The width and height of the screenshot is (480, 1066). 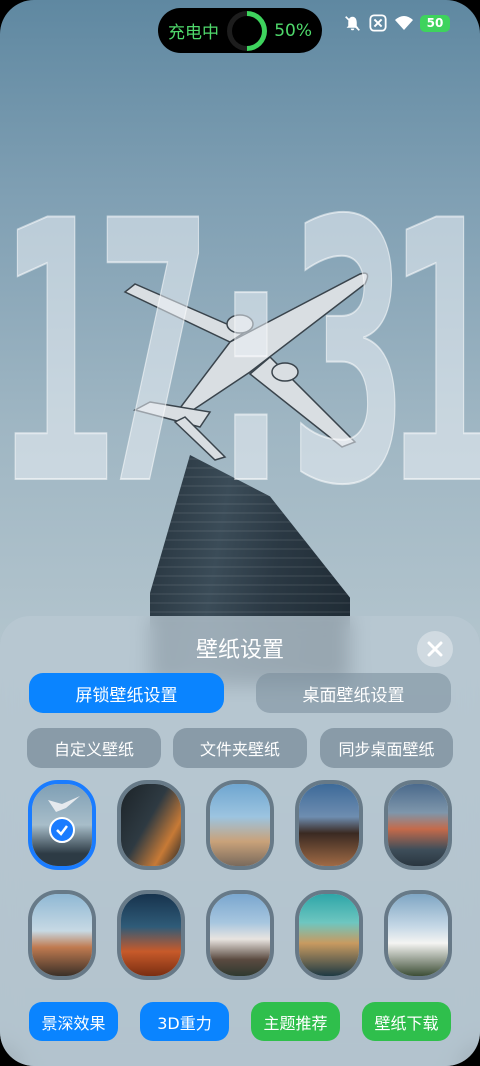 I want to click on tab-lockscreen-wallpaper: 屏锁壁纸设置, so click(x=126, y=693).